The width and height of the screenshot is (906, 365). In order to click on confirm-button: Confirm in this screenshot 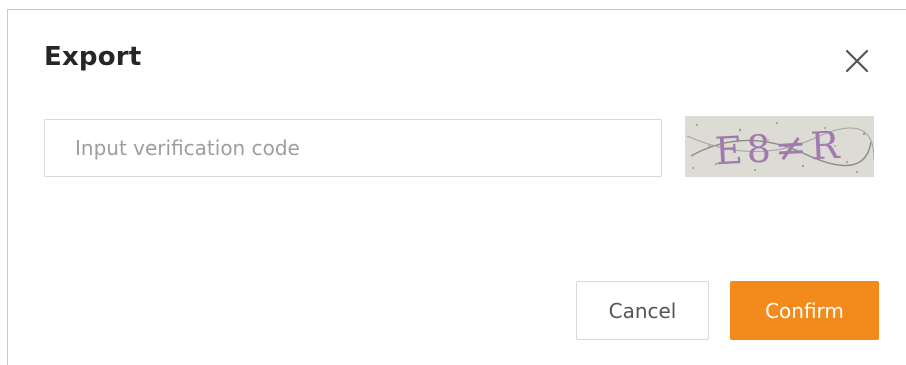, I will do `click(804, 310)`.